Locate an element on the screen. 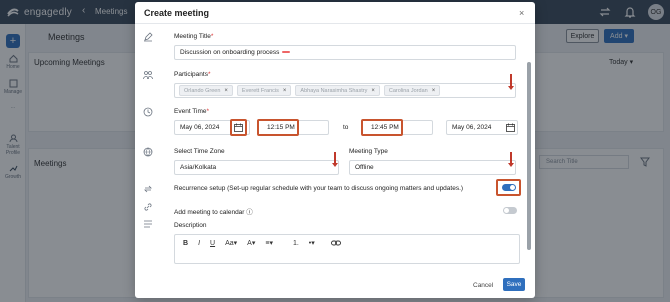 The image size is (670, 302). time-zone-value: Asia/Kolkata is located at coordinates (198, 167).